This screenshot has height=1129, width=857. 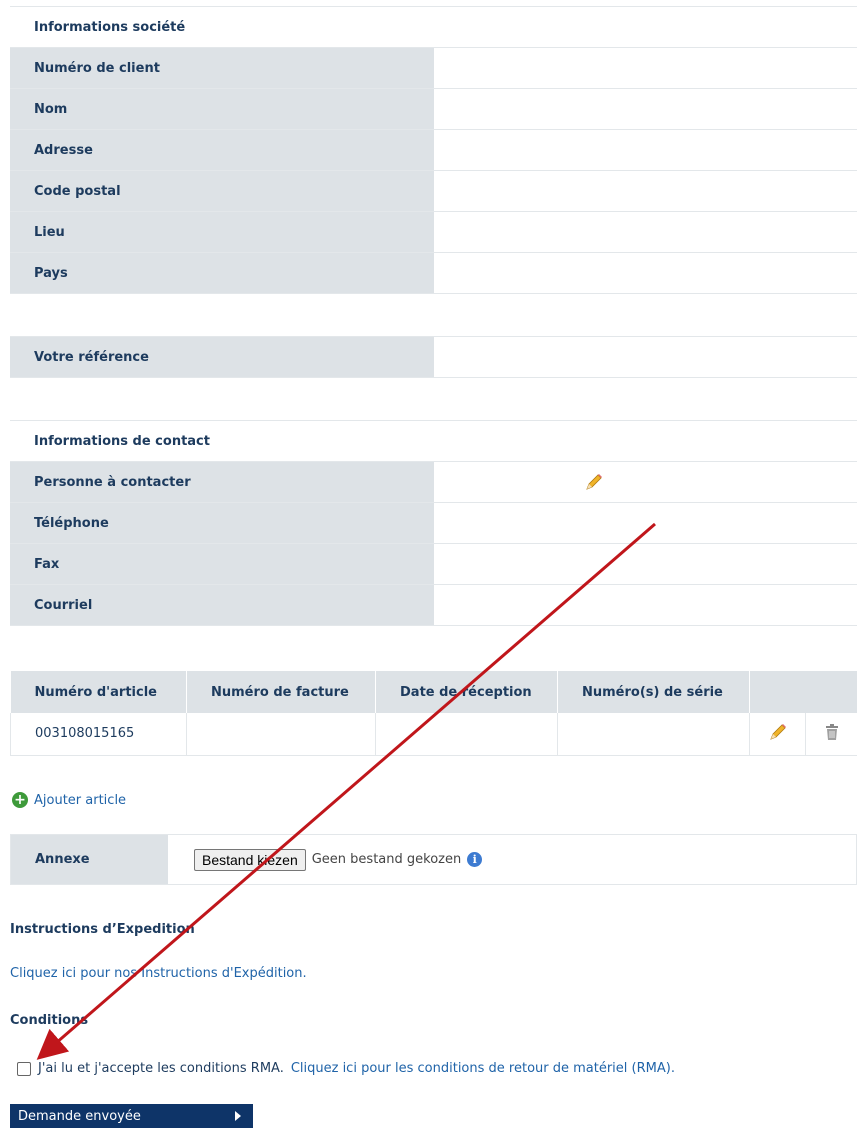 What do you see at coordinates (222, 150) in the screenshot?
I see `address-label: Adresse` at bounding box center [222, 150].